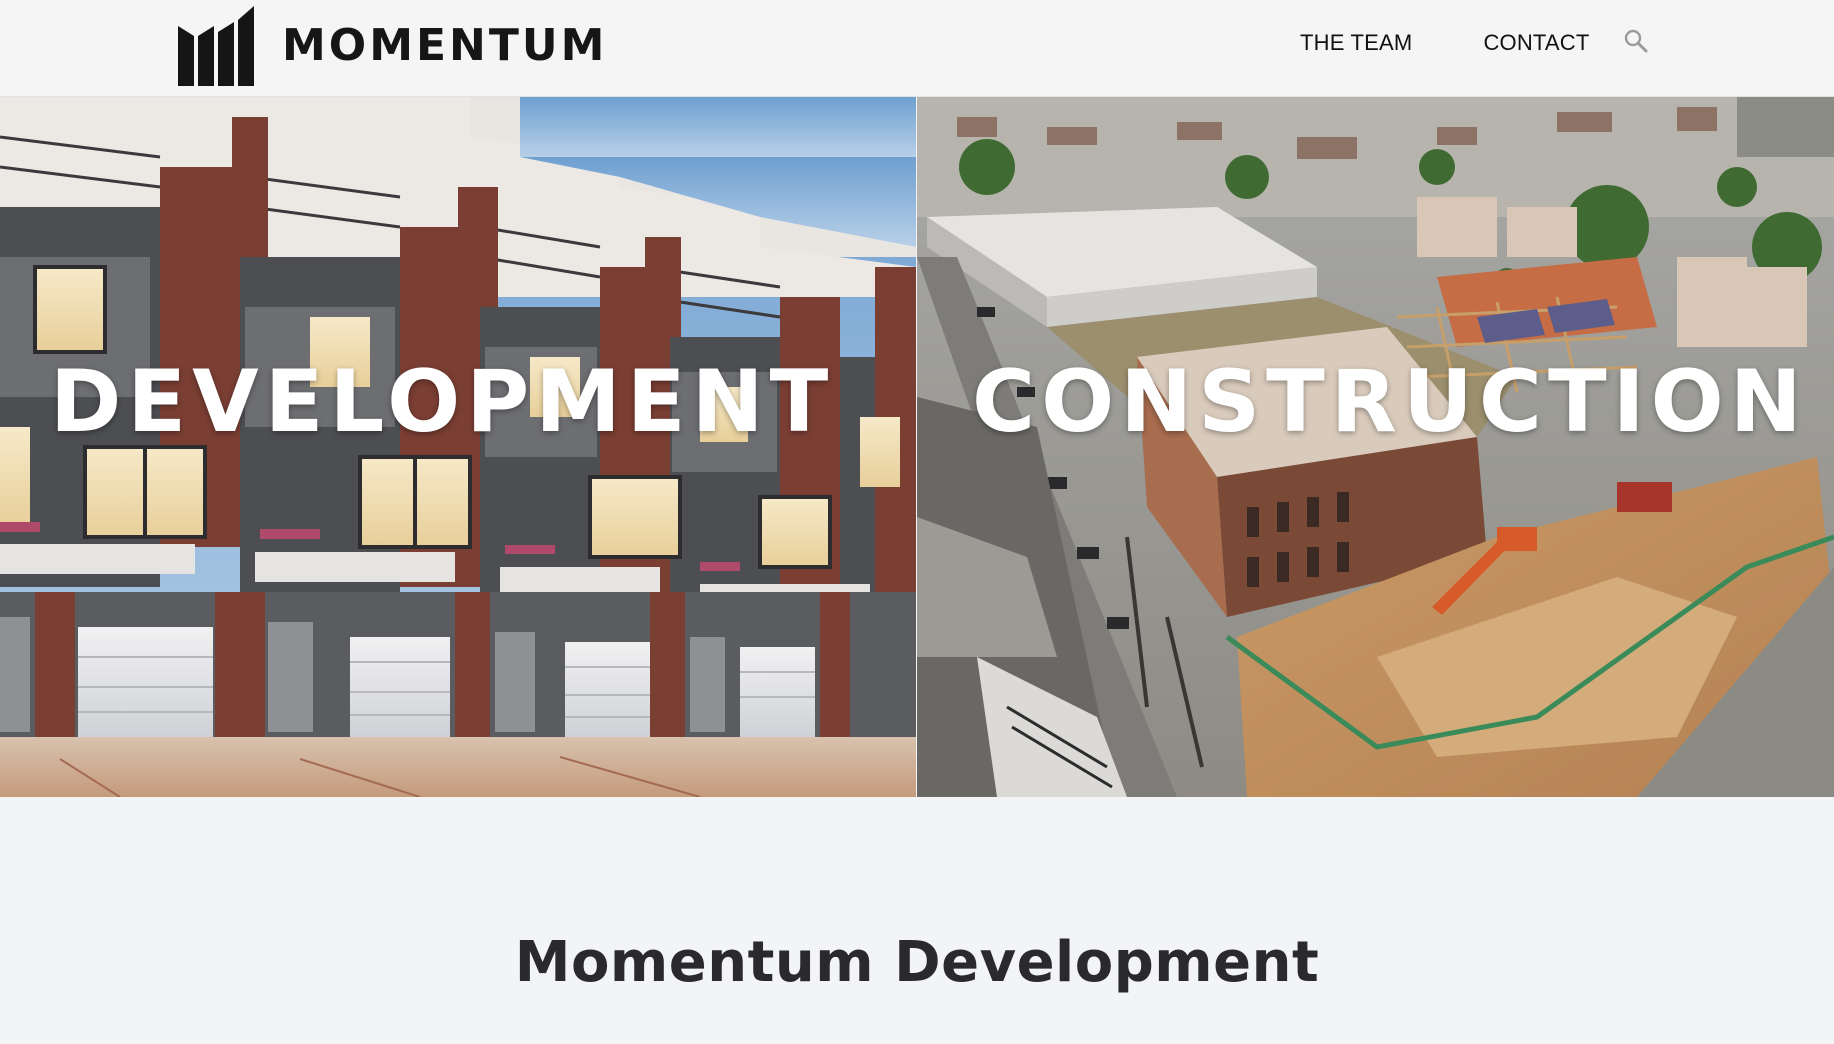 Image resolution: width=1834 pixels, height=1044 pixels. Describe the element at coordinates (1536, 43) in the screenshot. I see `nav-link-contact: CONTACT` at that location.